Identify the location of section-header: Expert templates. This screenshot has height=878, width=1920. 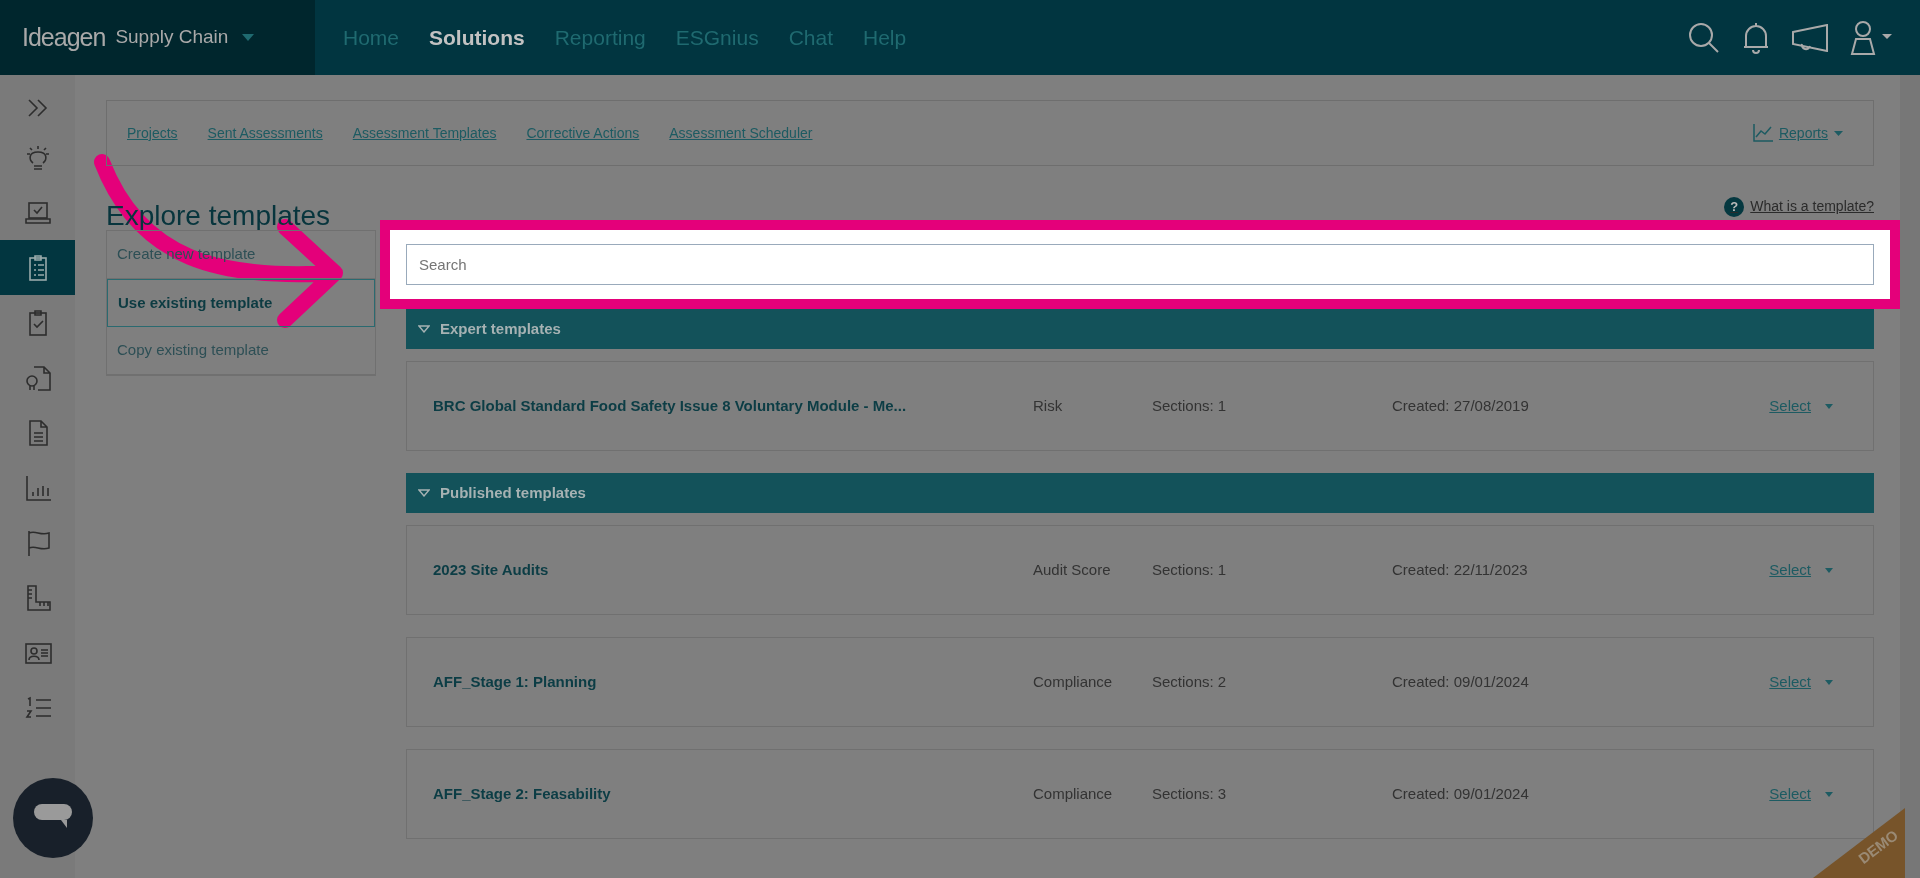
(1140, 329).